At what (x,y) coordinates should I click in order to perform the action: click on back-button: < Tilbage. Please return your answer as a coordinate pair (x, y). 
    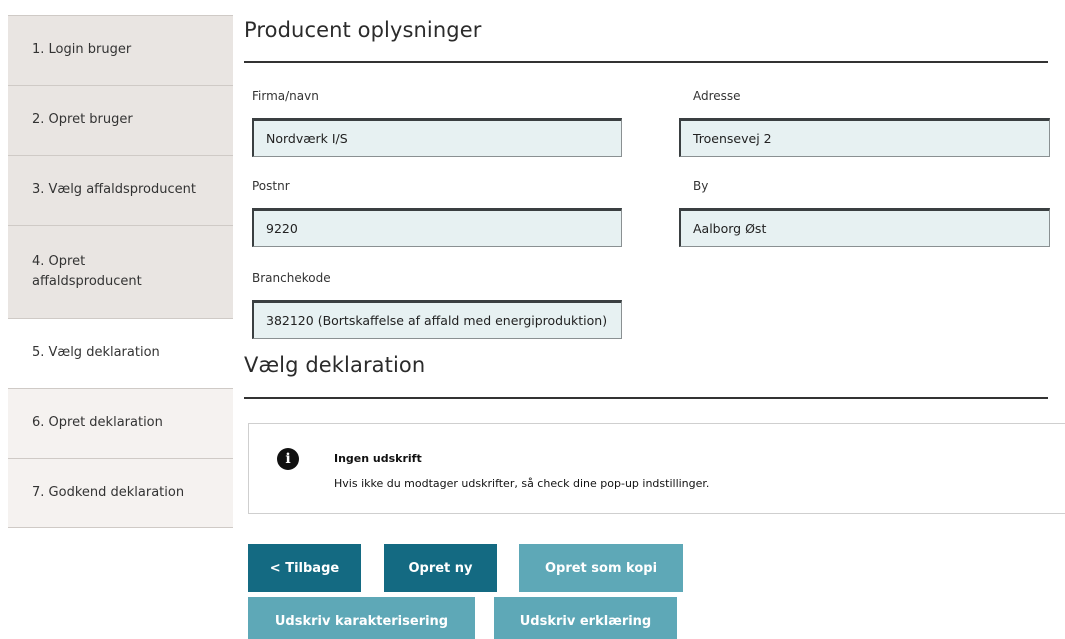
    Looking at the image, I should click on (304, 568).